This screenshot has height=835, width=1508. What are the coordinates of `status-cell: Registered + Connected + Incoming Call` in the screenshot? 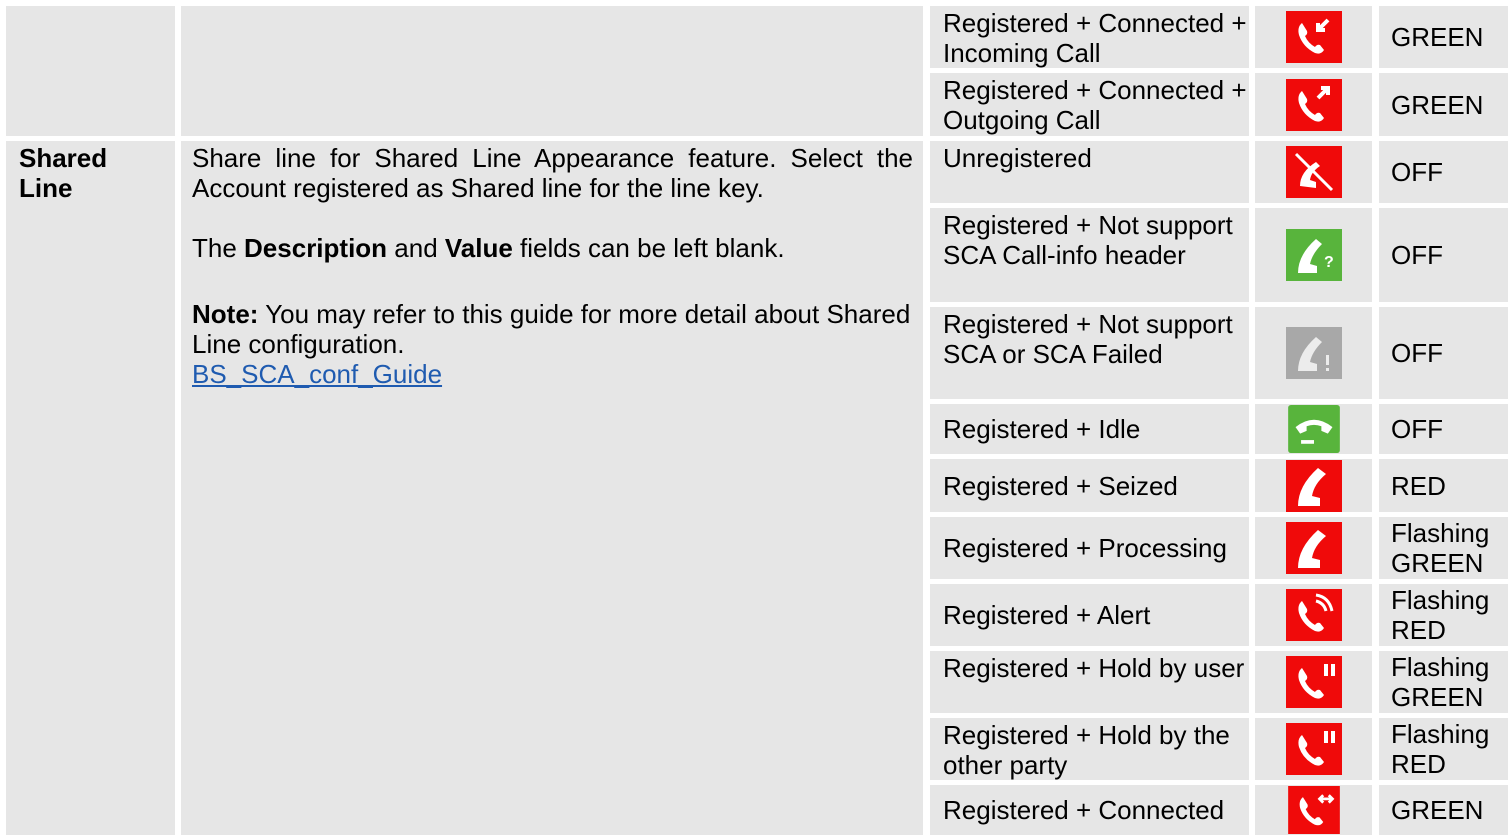 It's located at (1089, 37).